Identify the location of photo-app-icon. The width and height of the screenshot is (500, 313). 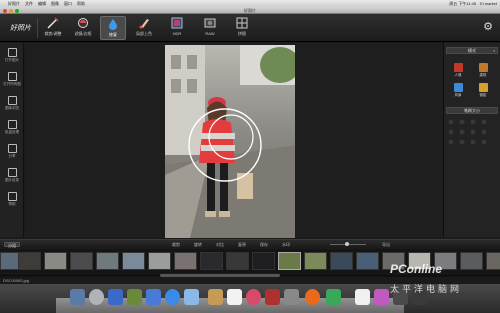
(381, 297).